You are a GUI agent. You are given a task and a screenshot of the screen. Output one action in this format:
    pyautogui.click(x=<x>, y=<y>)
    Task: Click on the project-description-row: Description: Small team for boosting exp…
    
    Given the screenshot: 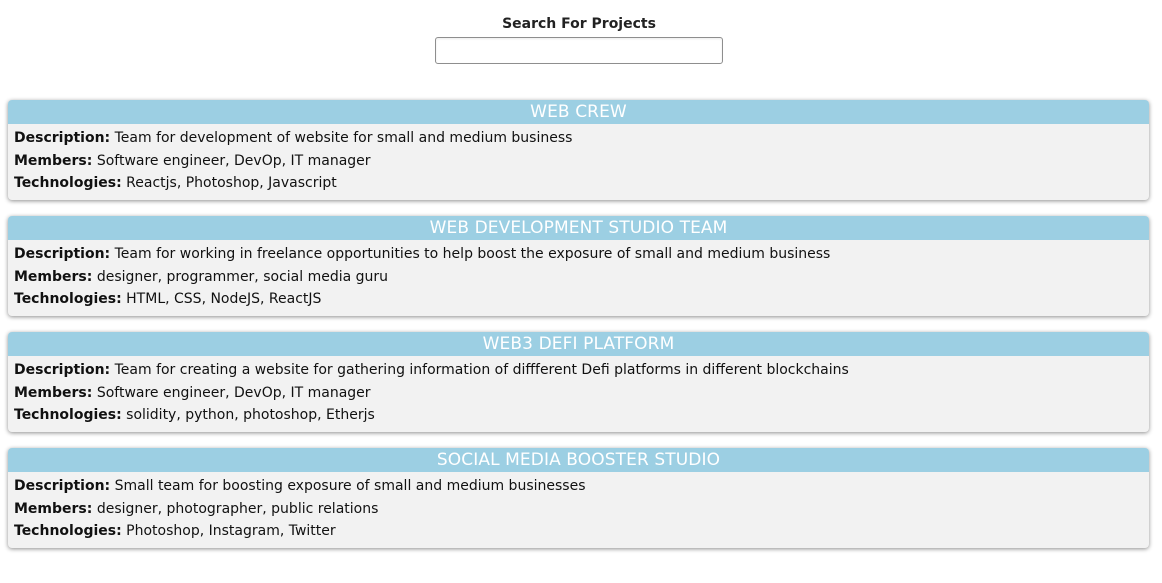 What is the action you would take?
    pyautogui.click(x=578, y=486)
    